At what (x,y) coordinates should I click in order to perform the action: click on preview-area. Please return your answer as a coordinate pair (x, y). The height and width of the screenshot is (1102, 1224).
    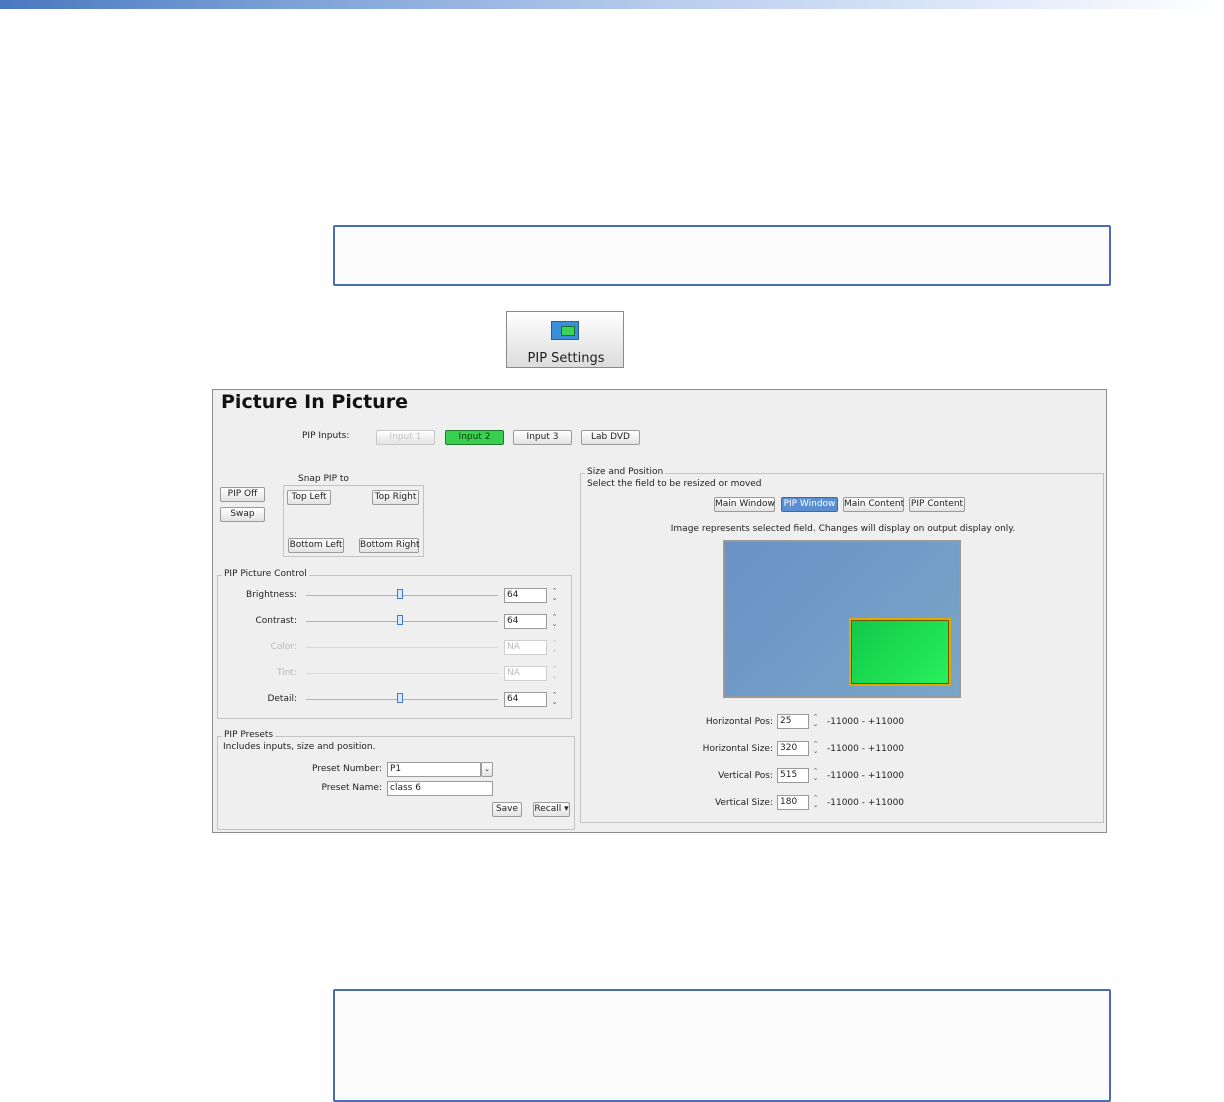
    Looking at the image, I should click on (842, 619).